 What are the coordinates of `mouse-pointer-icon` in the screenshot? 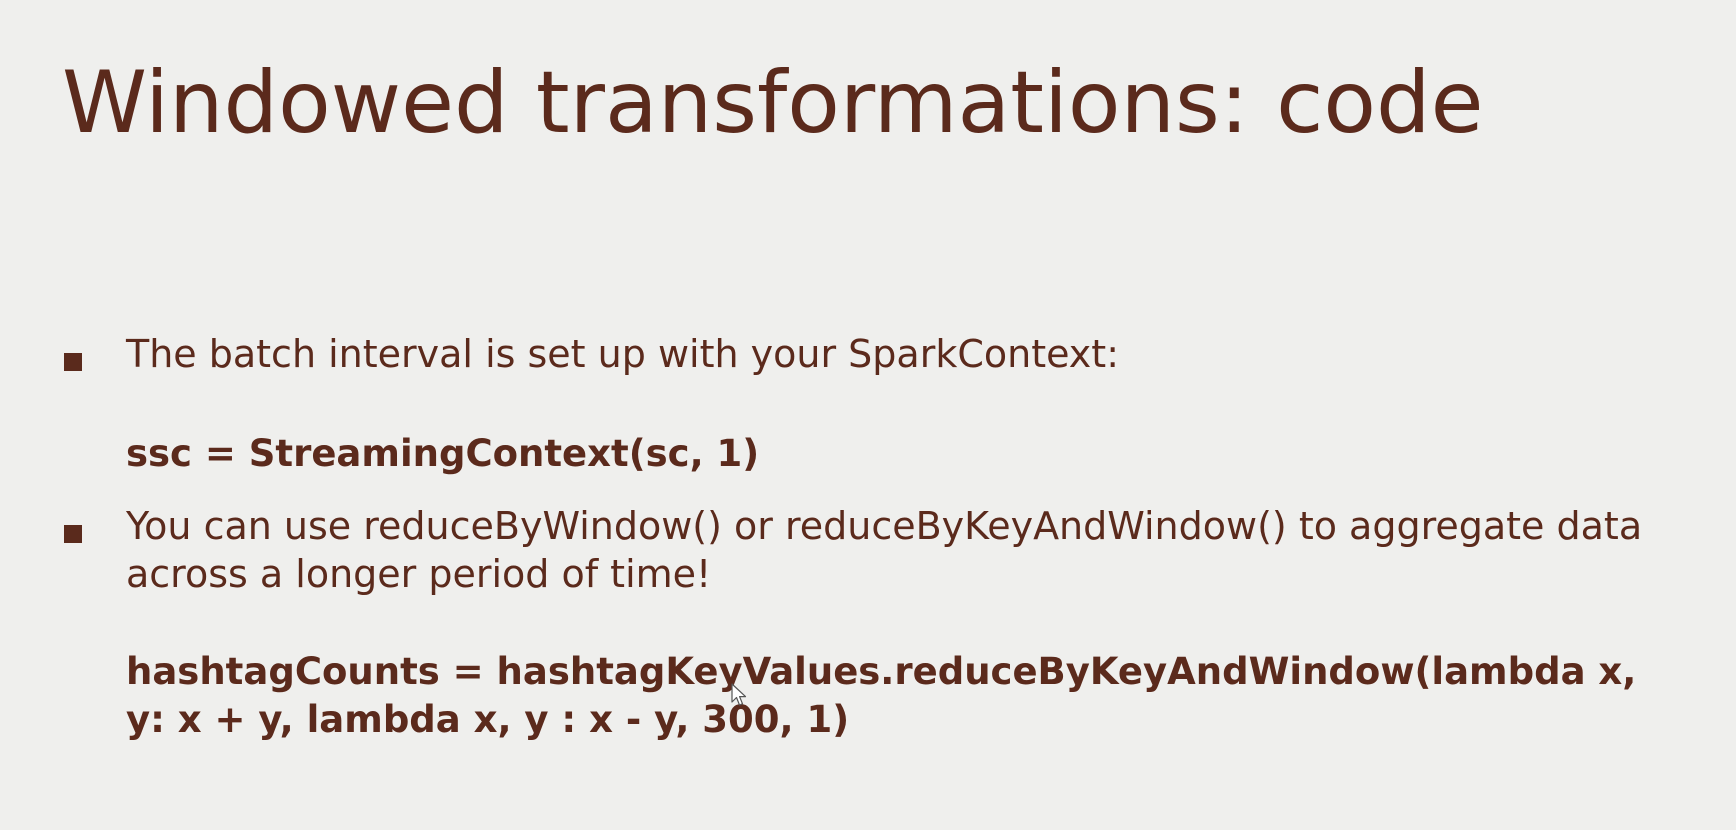 It's located at (739, 694).